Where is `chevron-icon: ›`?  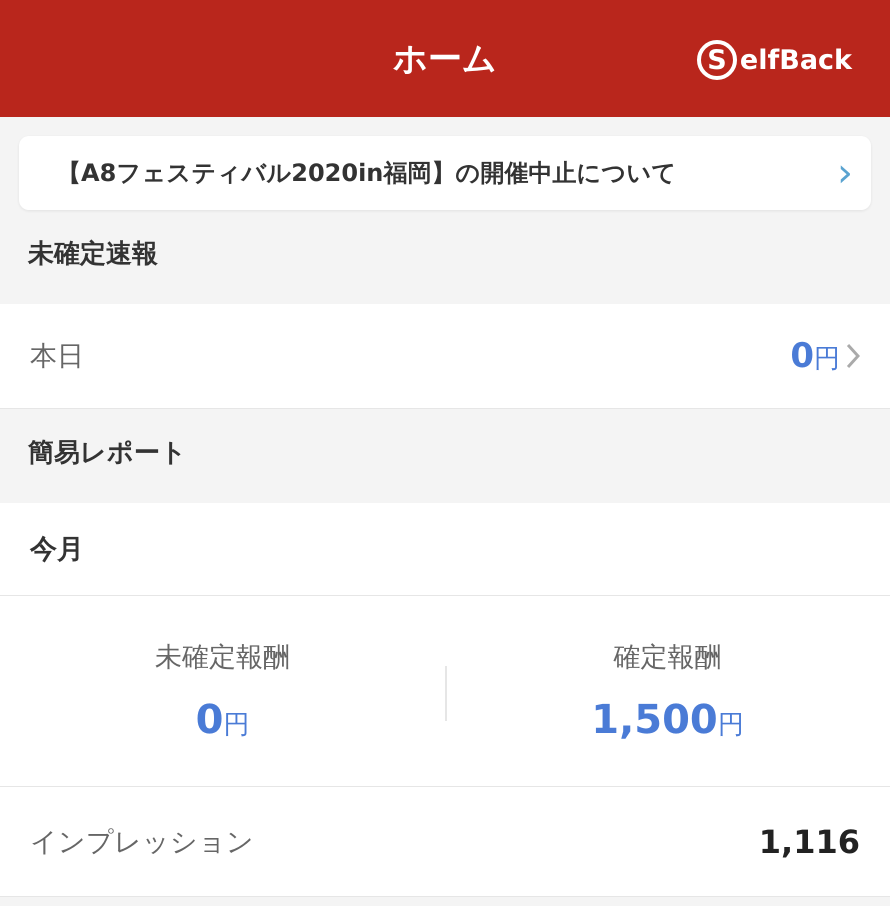
chevron-icon: › is located at coordinates (845, 173).